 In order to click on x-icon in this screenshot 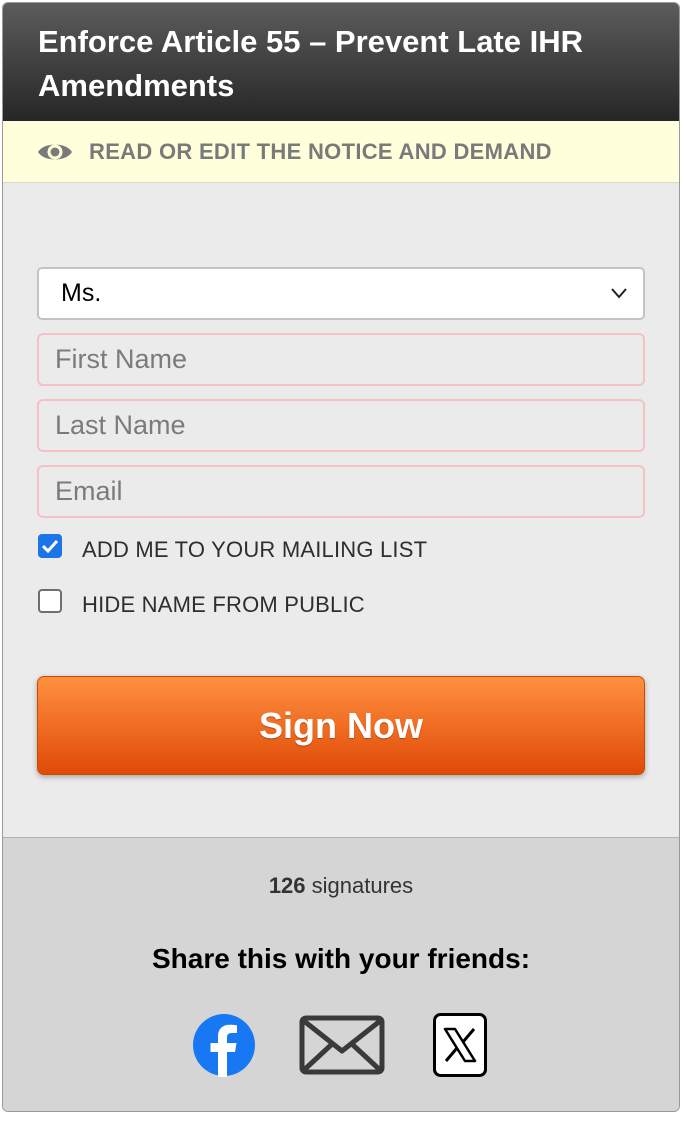, I will do `click(460, 1045)`.